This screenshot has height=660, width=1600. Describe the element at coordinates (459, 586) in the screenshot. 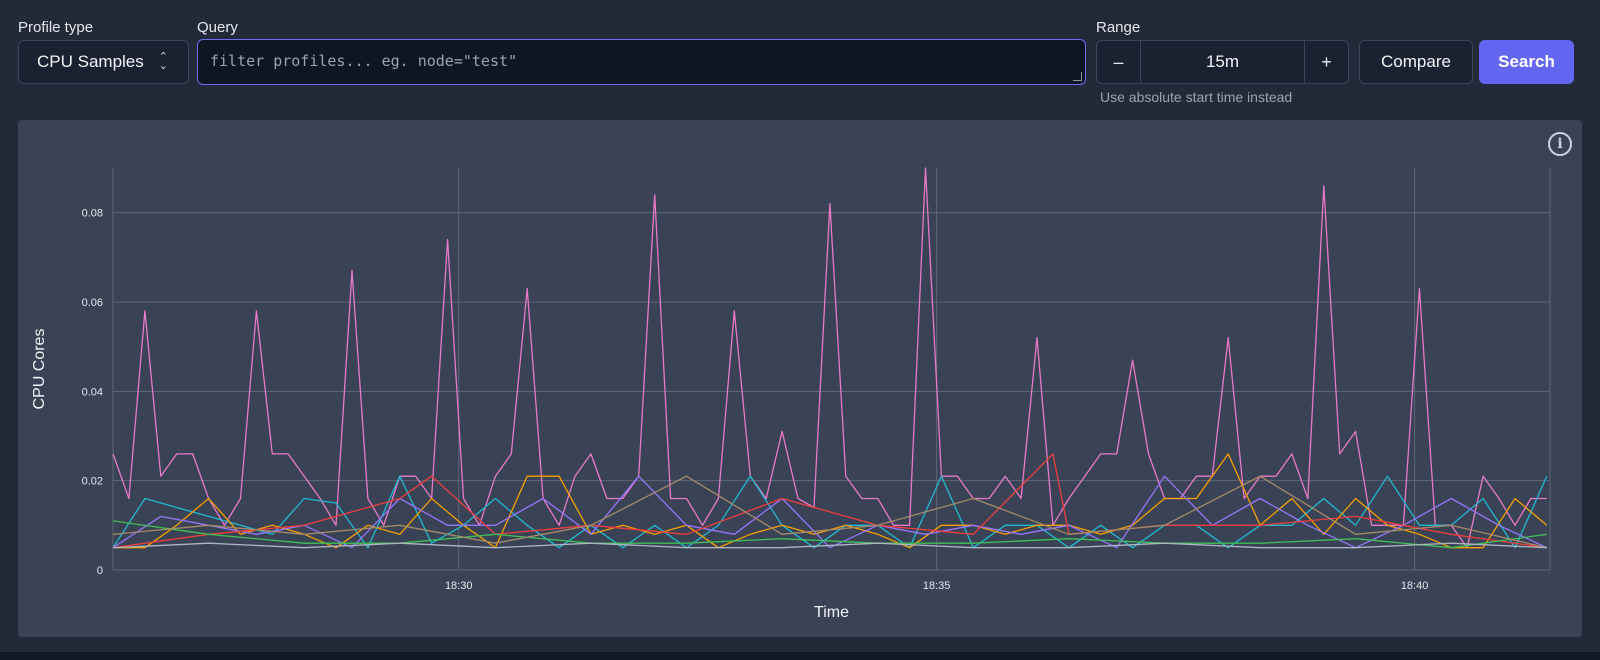

I see `x-tick-label: 18:30` at that location.